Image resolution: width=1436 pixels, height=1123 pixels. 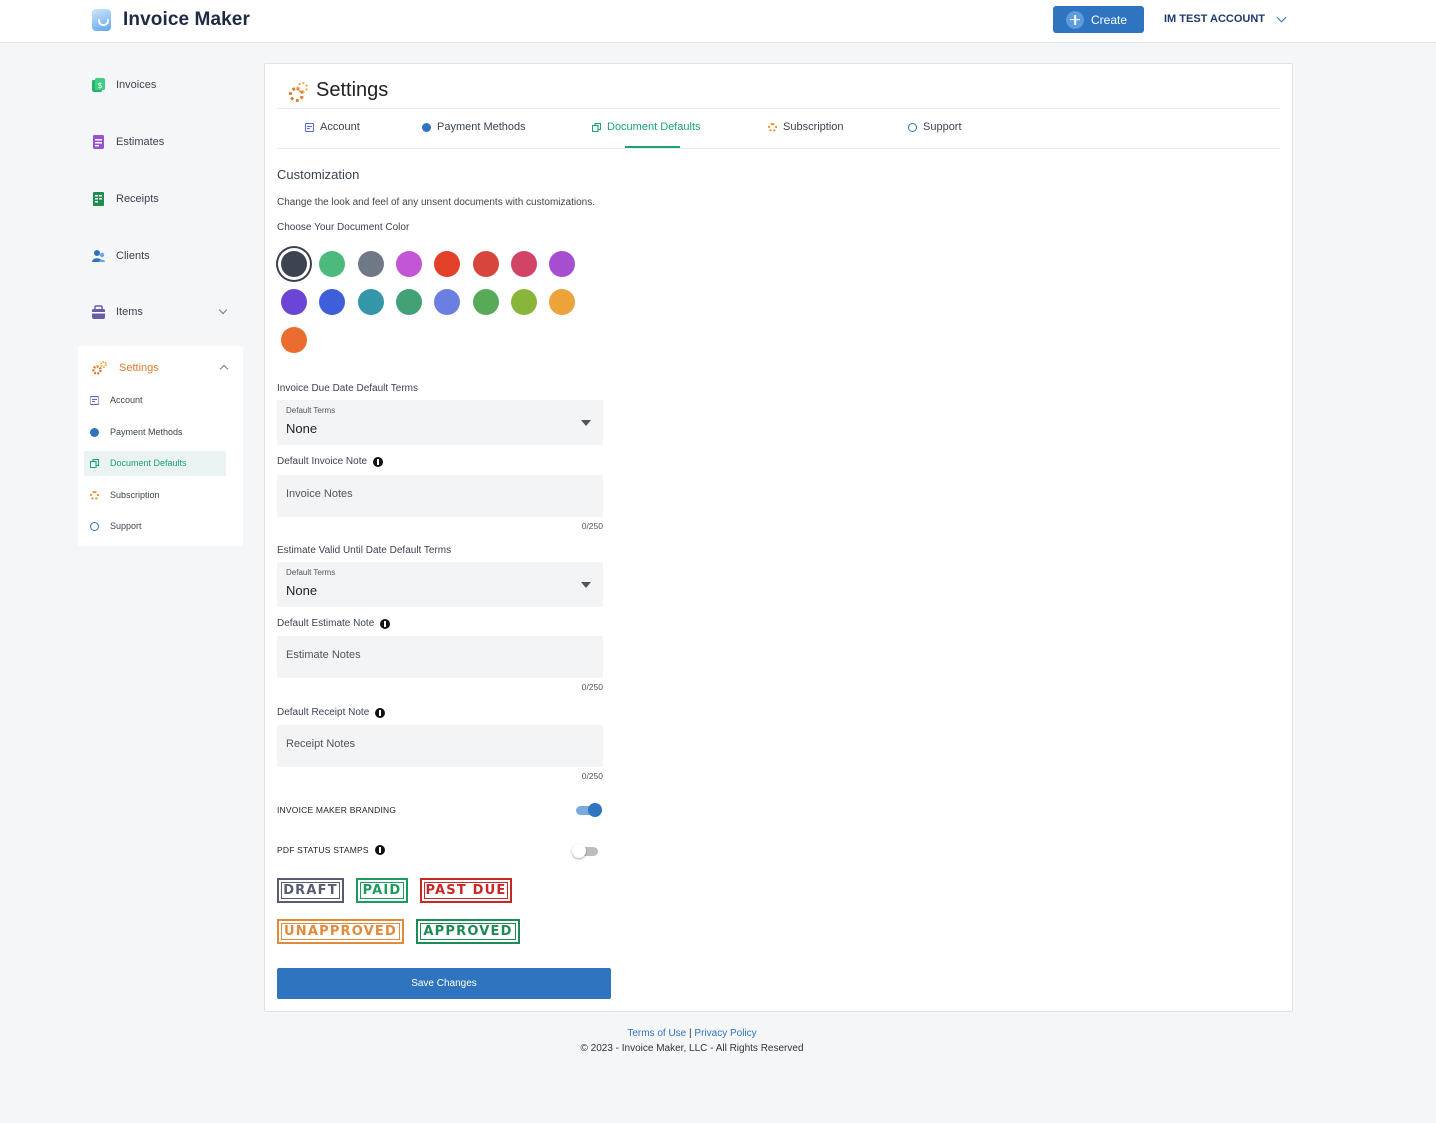 I want to click on receipt-note-counter: 0/250, so click(x=592, y=776).